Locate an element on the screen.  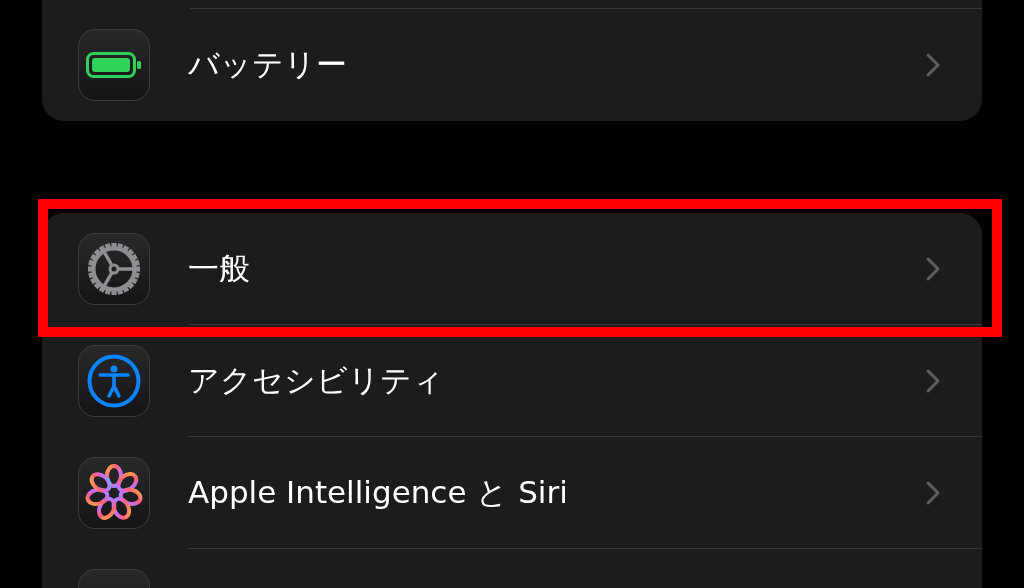
gear-icon is located at coordinates (114, 269).